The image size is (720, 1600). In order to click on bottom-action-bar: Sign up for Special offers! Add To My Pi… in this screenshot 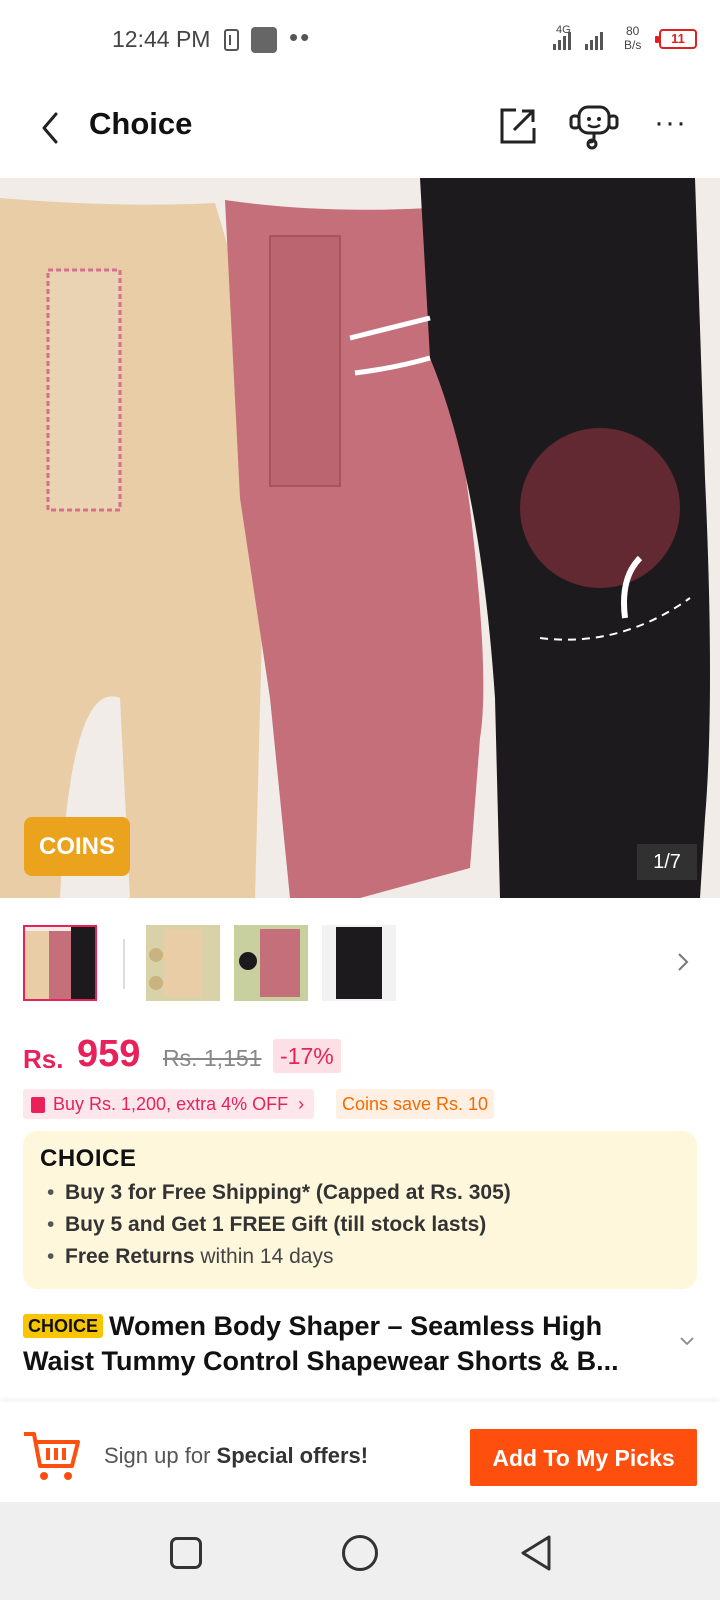, I will do `click(360, 1452)`.